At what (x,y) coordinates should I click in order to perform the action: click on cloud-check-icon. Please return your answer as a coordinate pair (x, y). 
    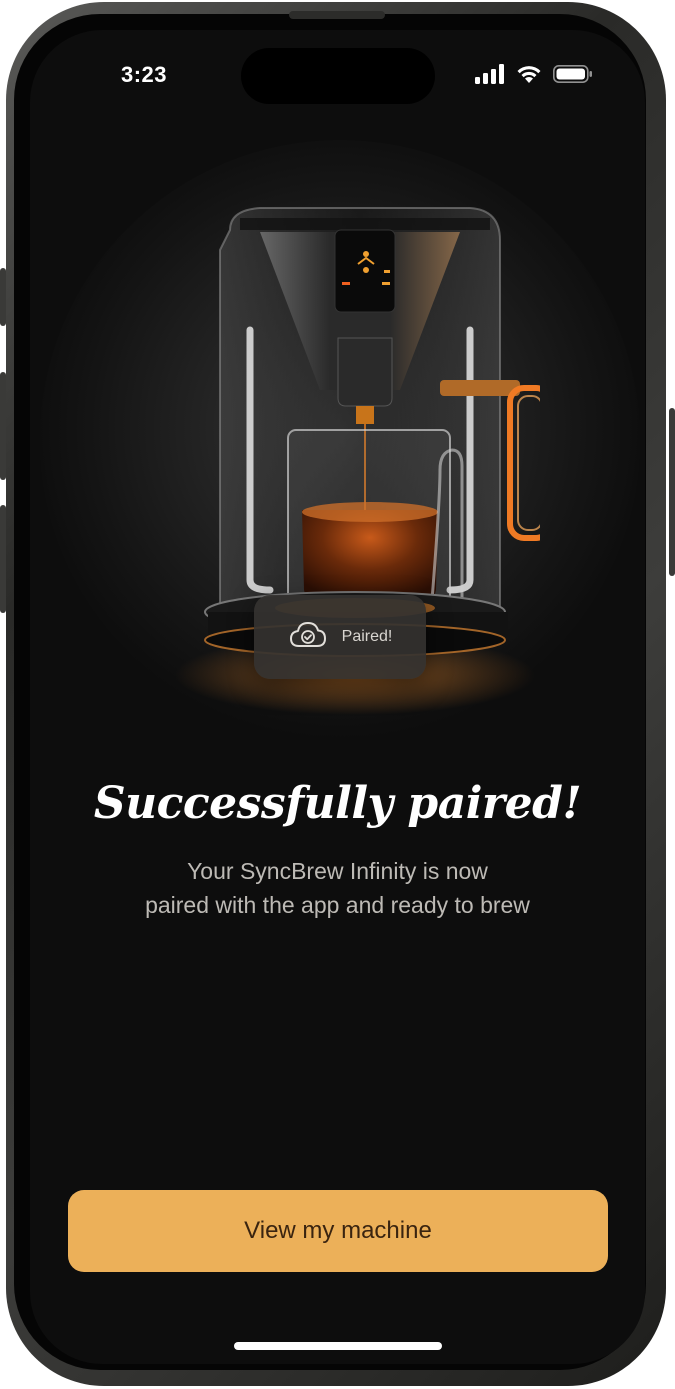
    Looking at the image, I should click on (308, 637).